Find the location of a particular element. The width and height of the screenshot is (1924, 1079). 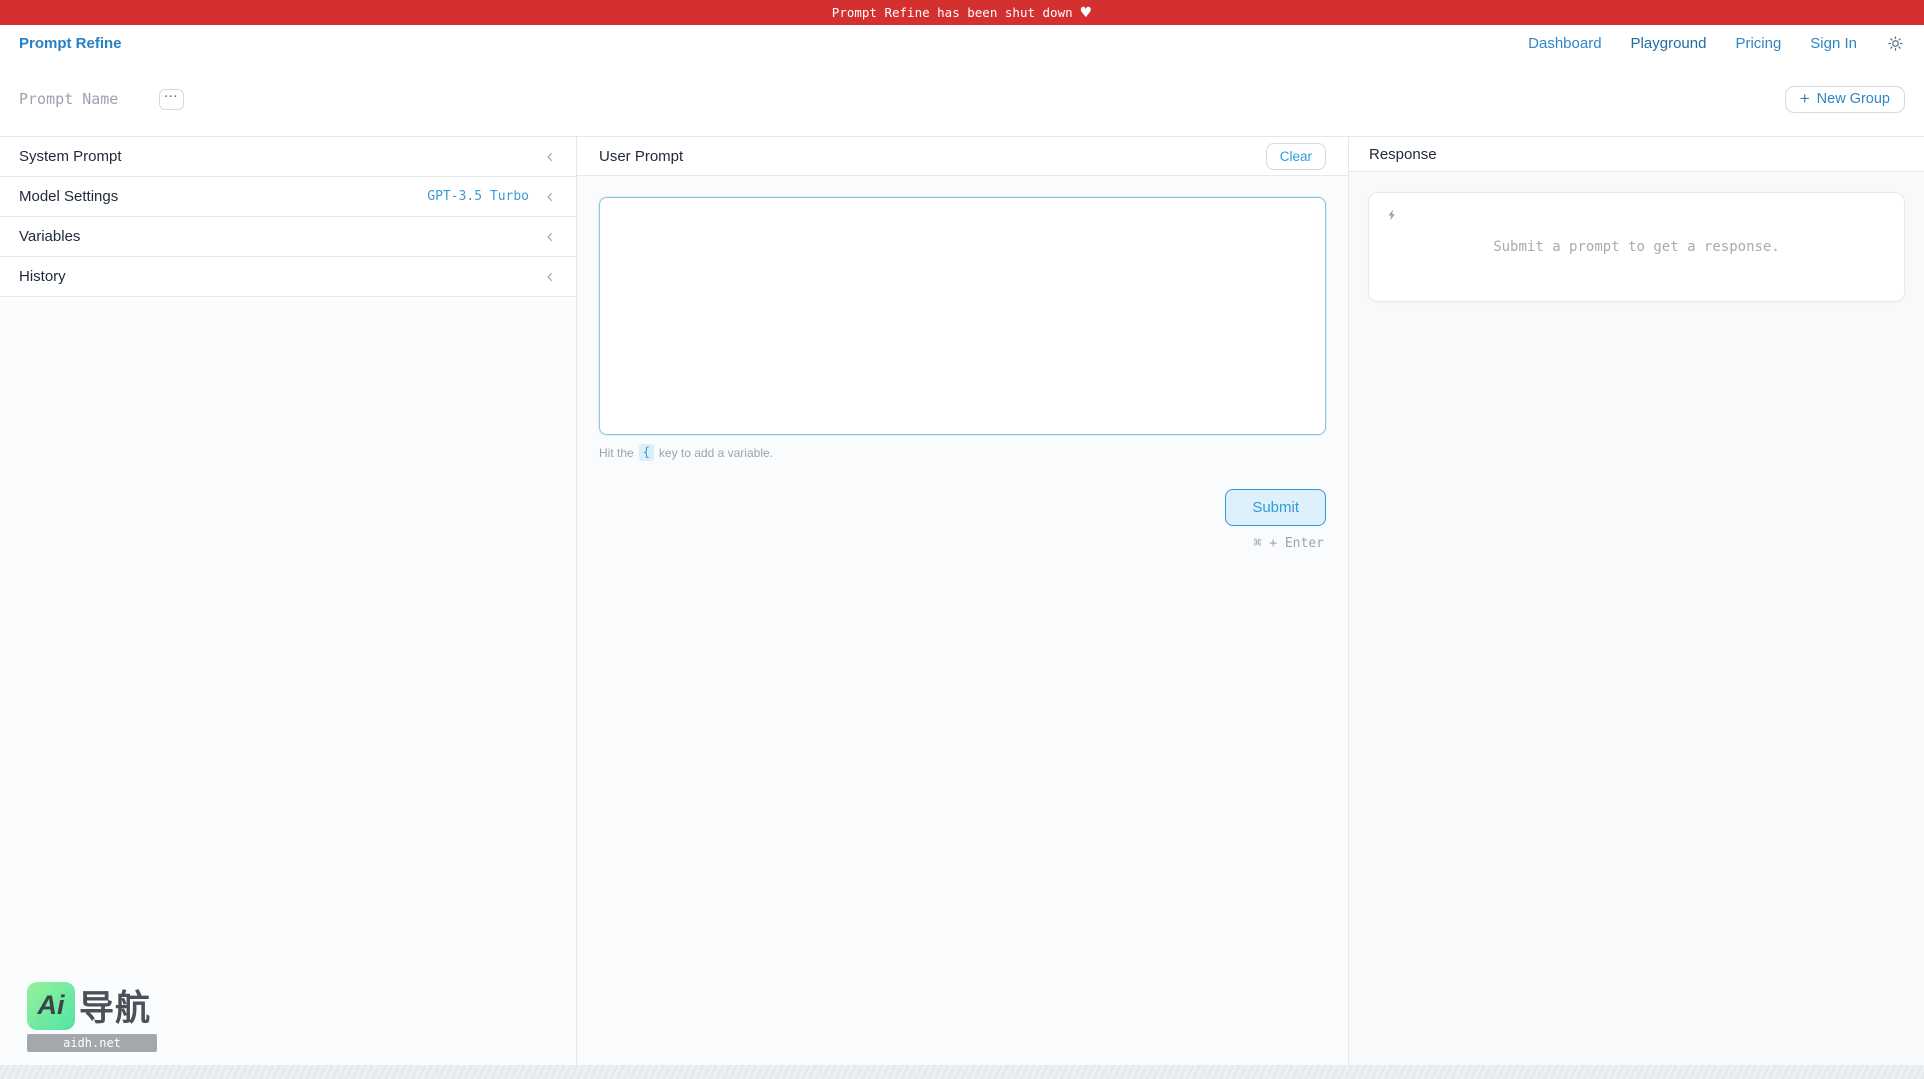

new-group-button: + New Group is located at coordinates (1844, 99).